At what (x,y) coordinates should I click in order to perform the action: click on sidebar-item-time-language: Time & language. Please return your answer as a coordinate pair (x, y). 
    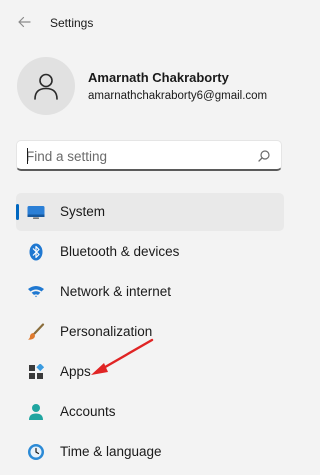
    Looking at the image, I should click on (150, 452).